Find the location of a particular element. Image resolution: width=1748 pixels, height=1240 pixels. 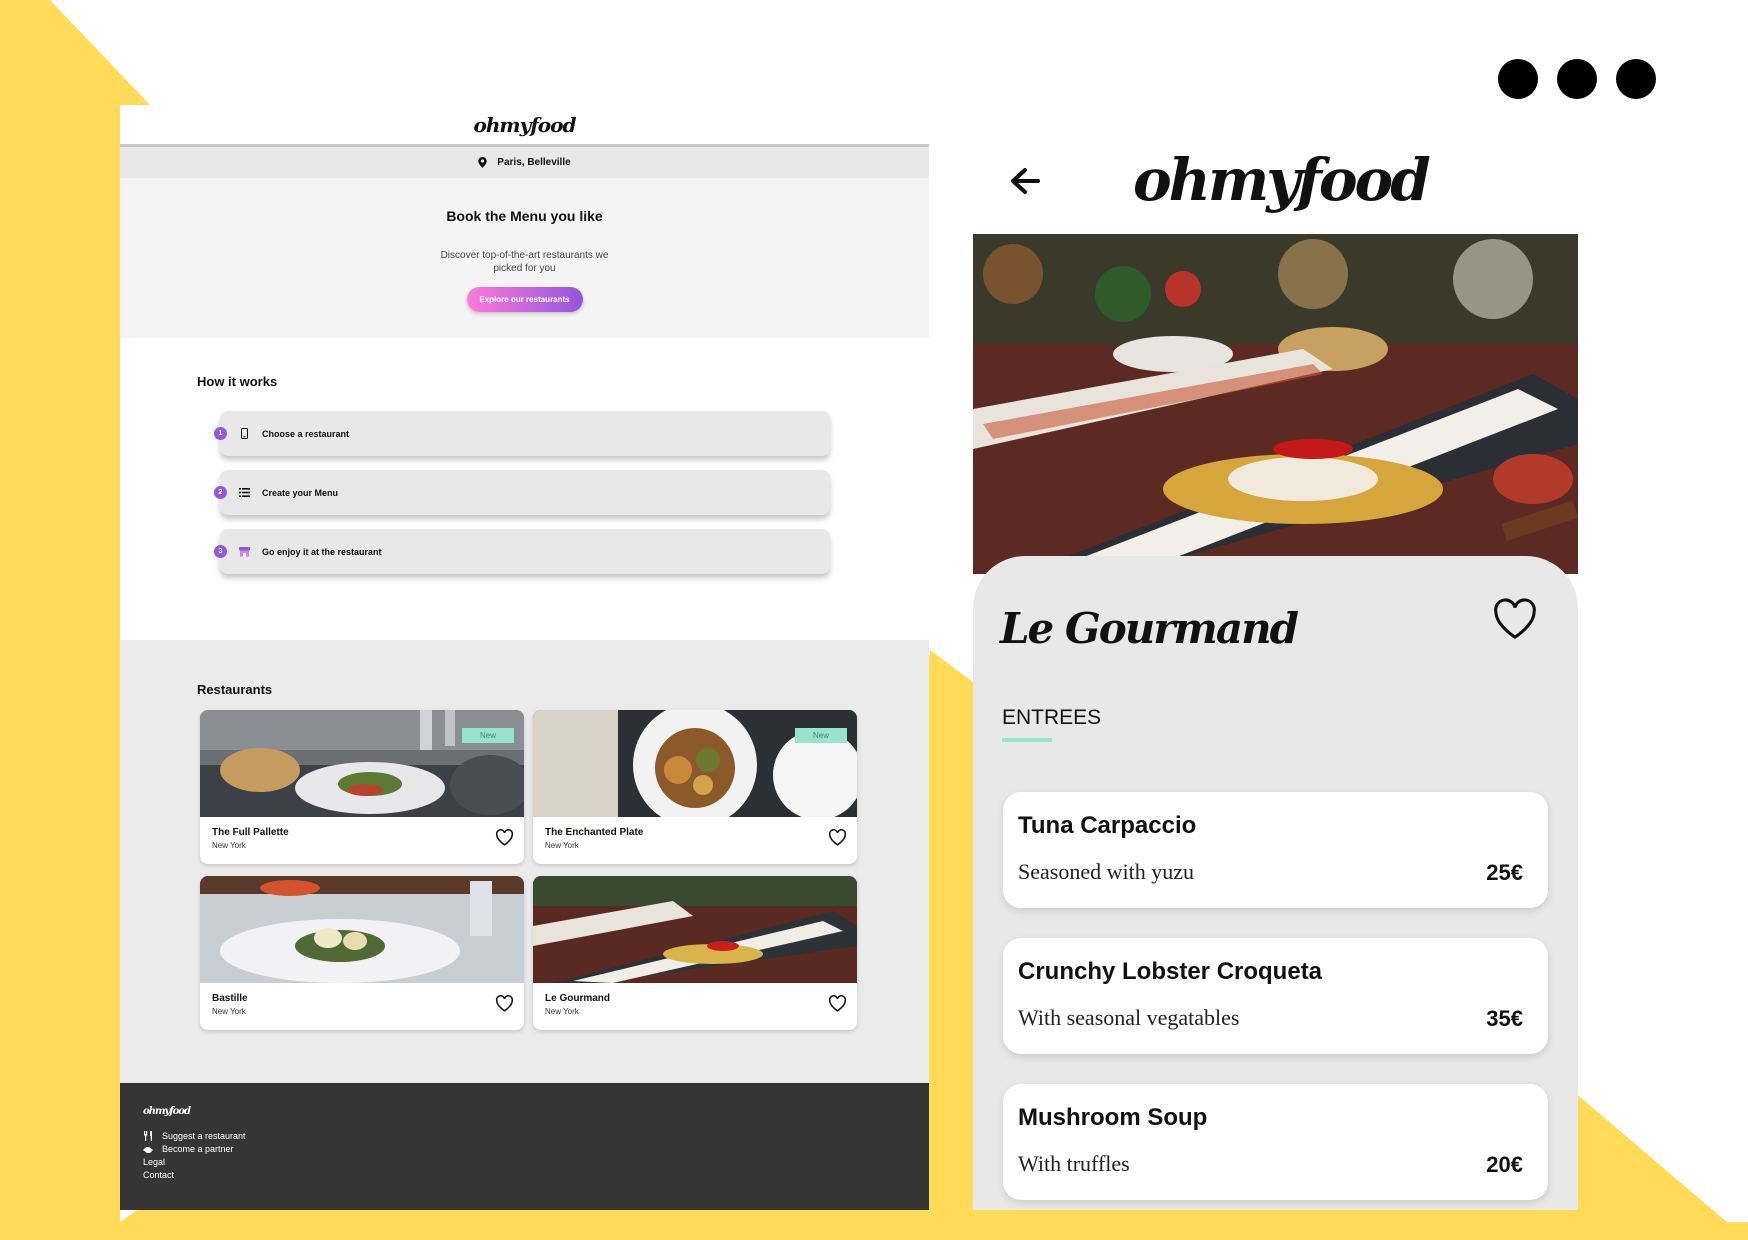

back-arrow-icon is located at coordinates (1024, 181).